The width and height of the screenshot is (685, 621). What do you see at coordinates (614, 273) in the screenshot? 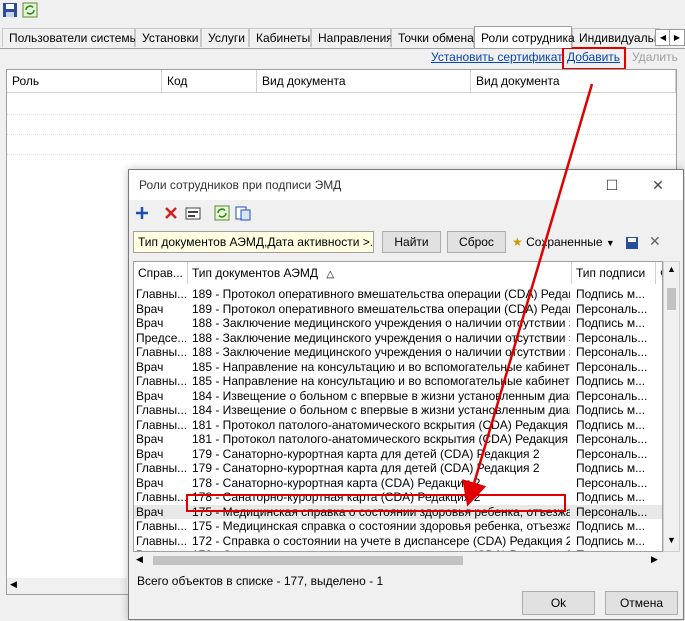
I see `col-signature-type: Тип подписи` at bounding box center [614, 273].